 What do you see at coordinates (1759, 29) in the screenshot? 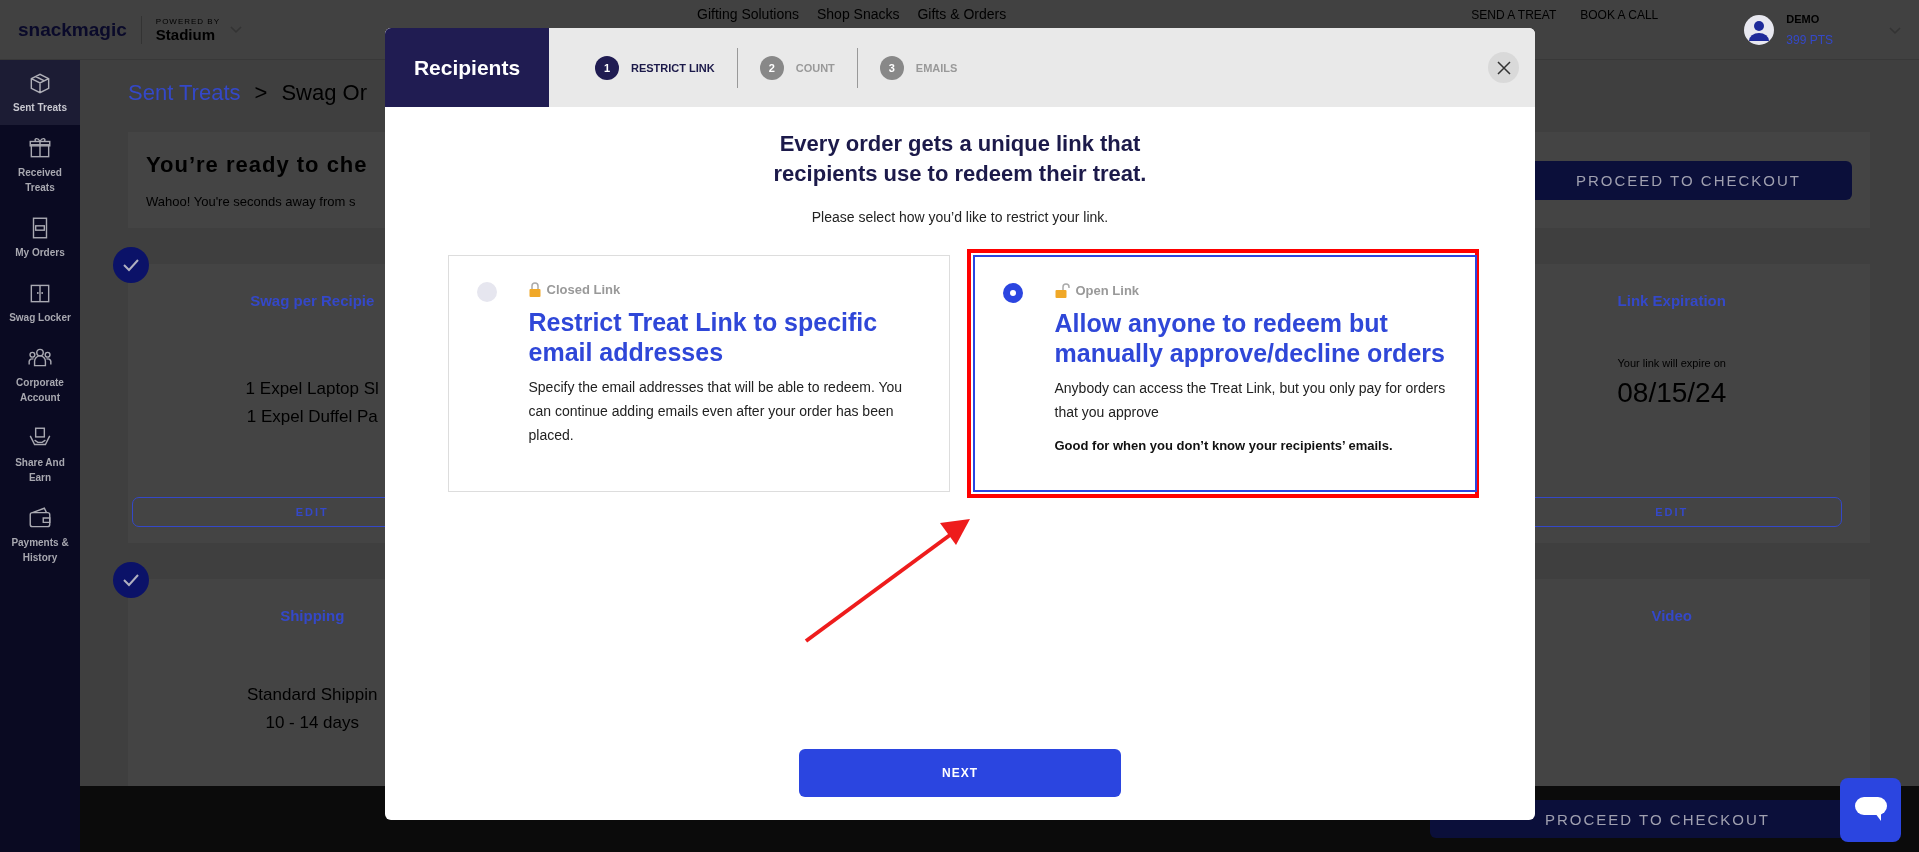
I see `avatar-icon` at bounding box center [1759, 29].